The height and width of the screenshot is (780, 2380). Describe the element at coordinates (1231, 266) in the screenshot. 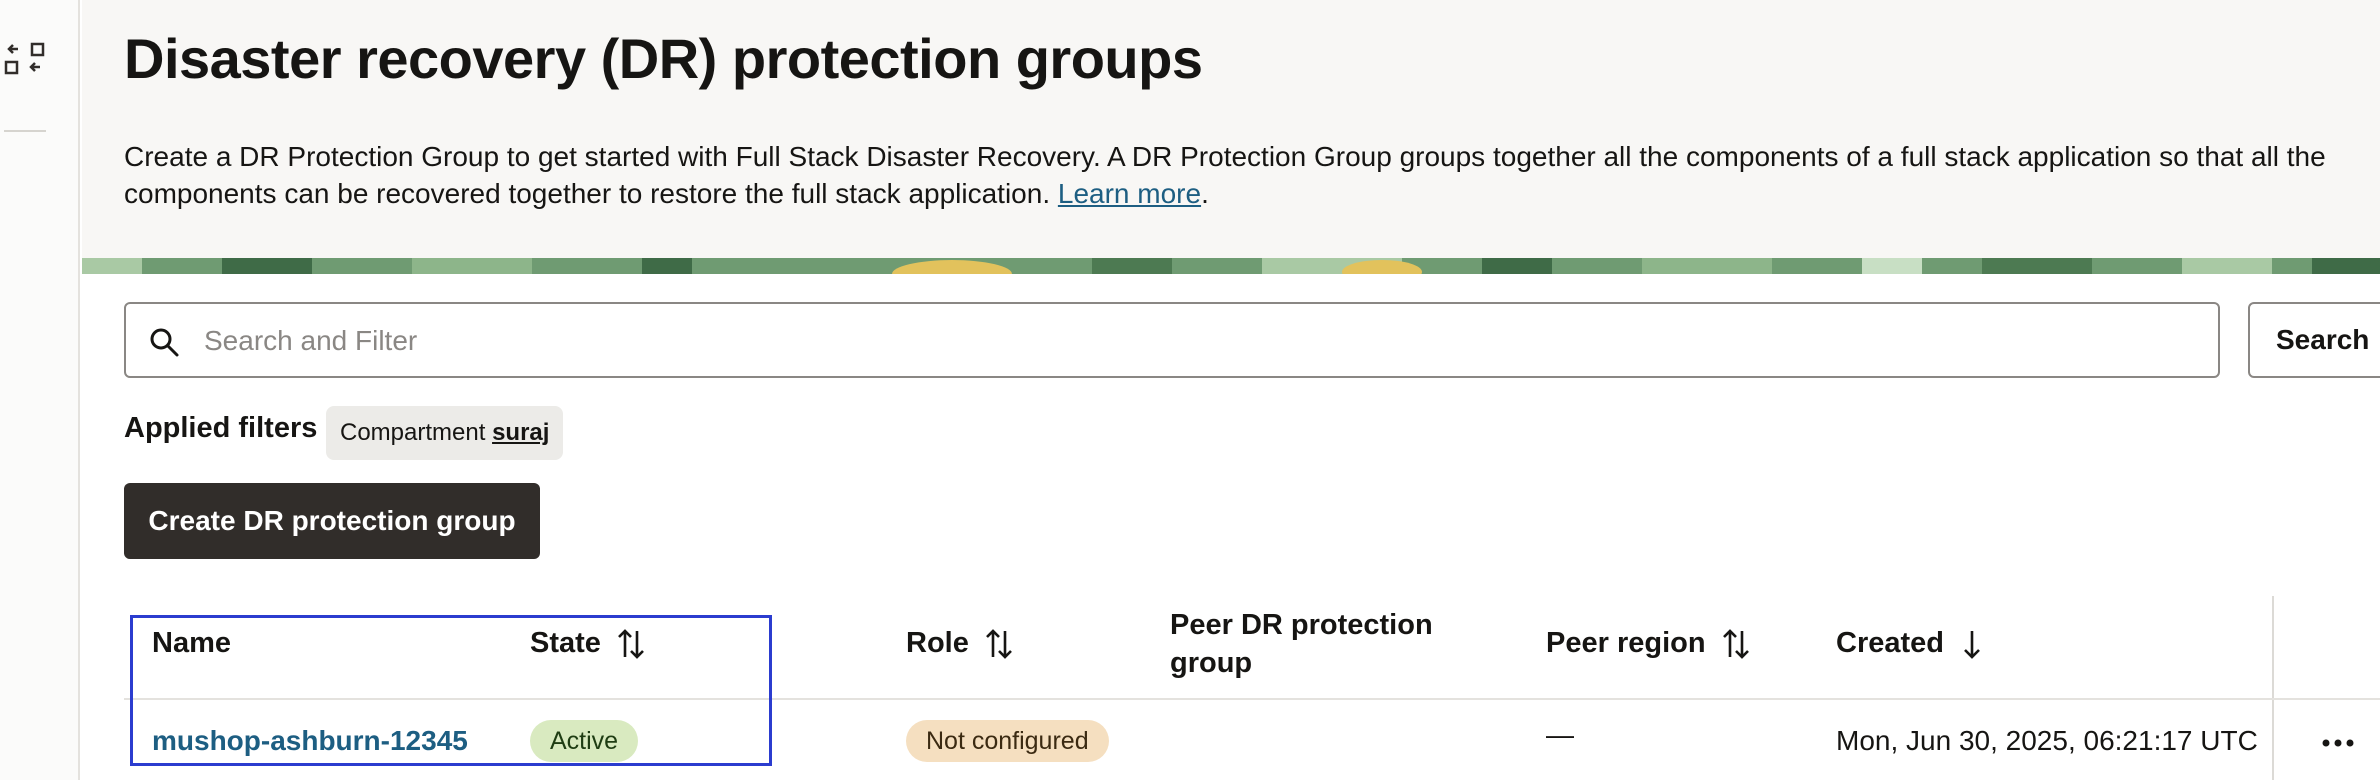

I see `decorative-banner` at that location.